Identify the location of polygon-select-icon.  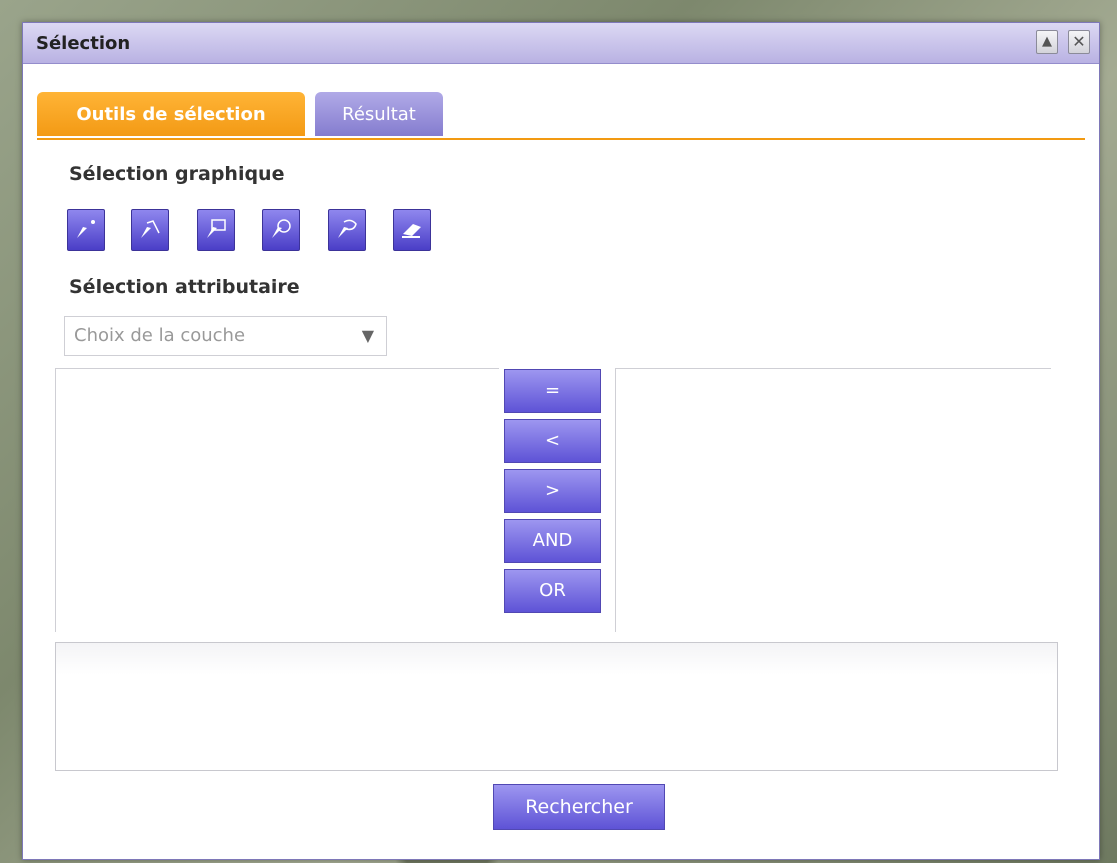
(347, 228).